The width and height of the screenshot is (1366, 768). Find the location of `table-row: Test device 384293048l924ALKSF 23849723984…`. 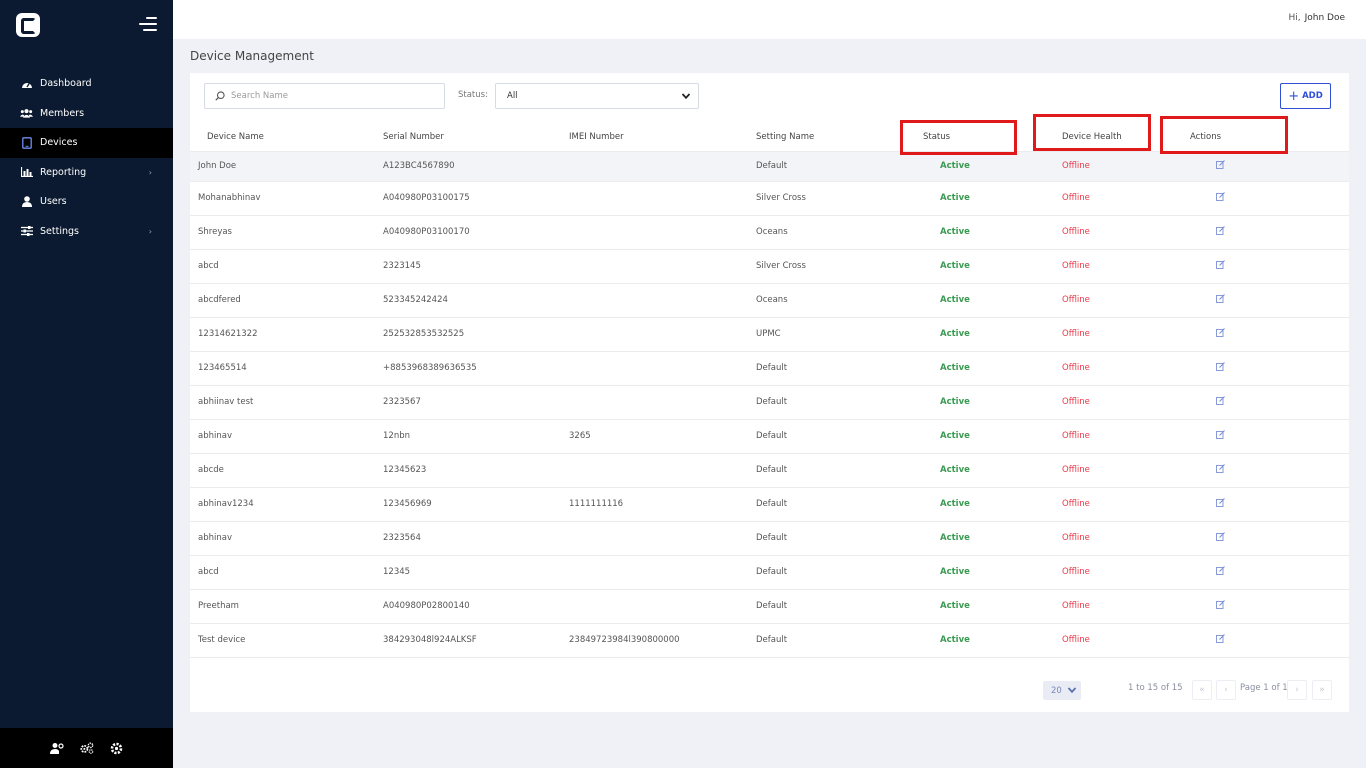

table-row: Test device 384293048l924ALKSF 23849723984… is located at coordinates (769, 640).